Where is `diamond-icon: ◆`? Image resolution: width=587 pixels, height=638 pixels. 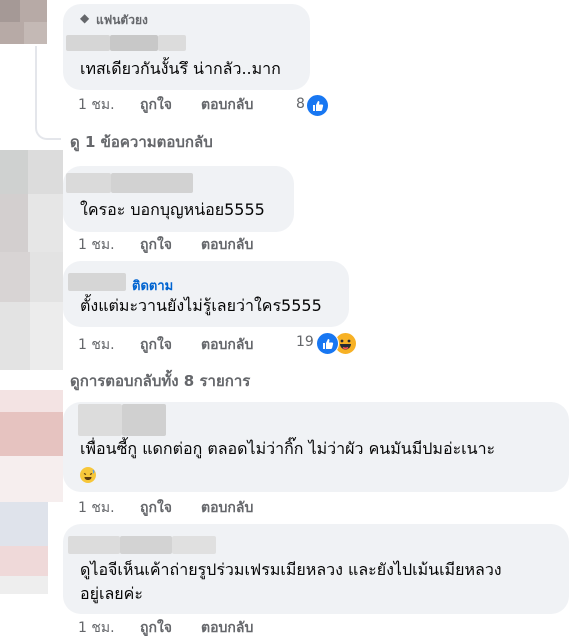 diamond-icon: ◆ is located at coordinates (85, 18).